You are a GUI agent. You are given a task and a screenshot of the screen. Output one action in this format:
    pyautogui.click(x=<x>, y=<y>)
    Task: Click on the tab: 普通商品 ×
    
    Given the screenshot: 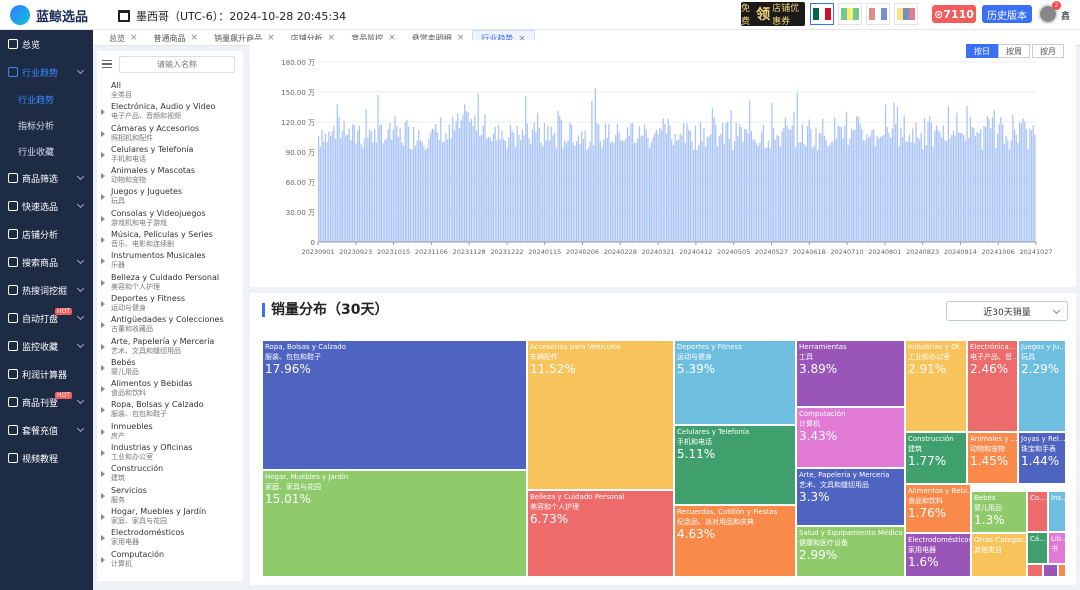 What is the action you would take?
    pyautogui.click(x=176, y=38)
    